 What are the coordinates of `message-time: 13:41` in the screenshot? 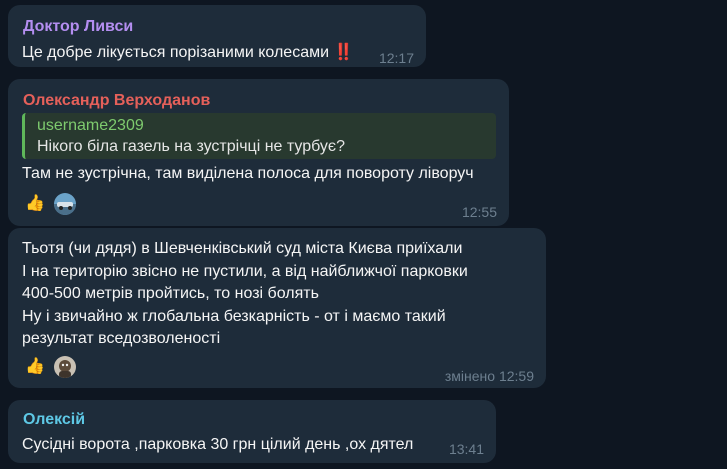 It's located at (466, 449).